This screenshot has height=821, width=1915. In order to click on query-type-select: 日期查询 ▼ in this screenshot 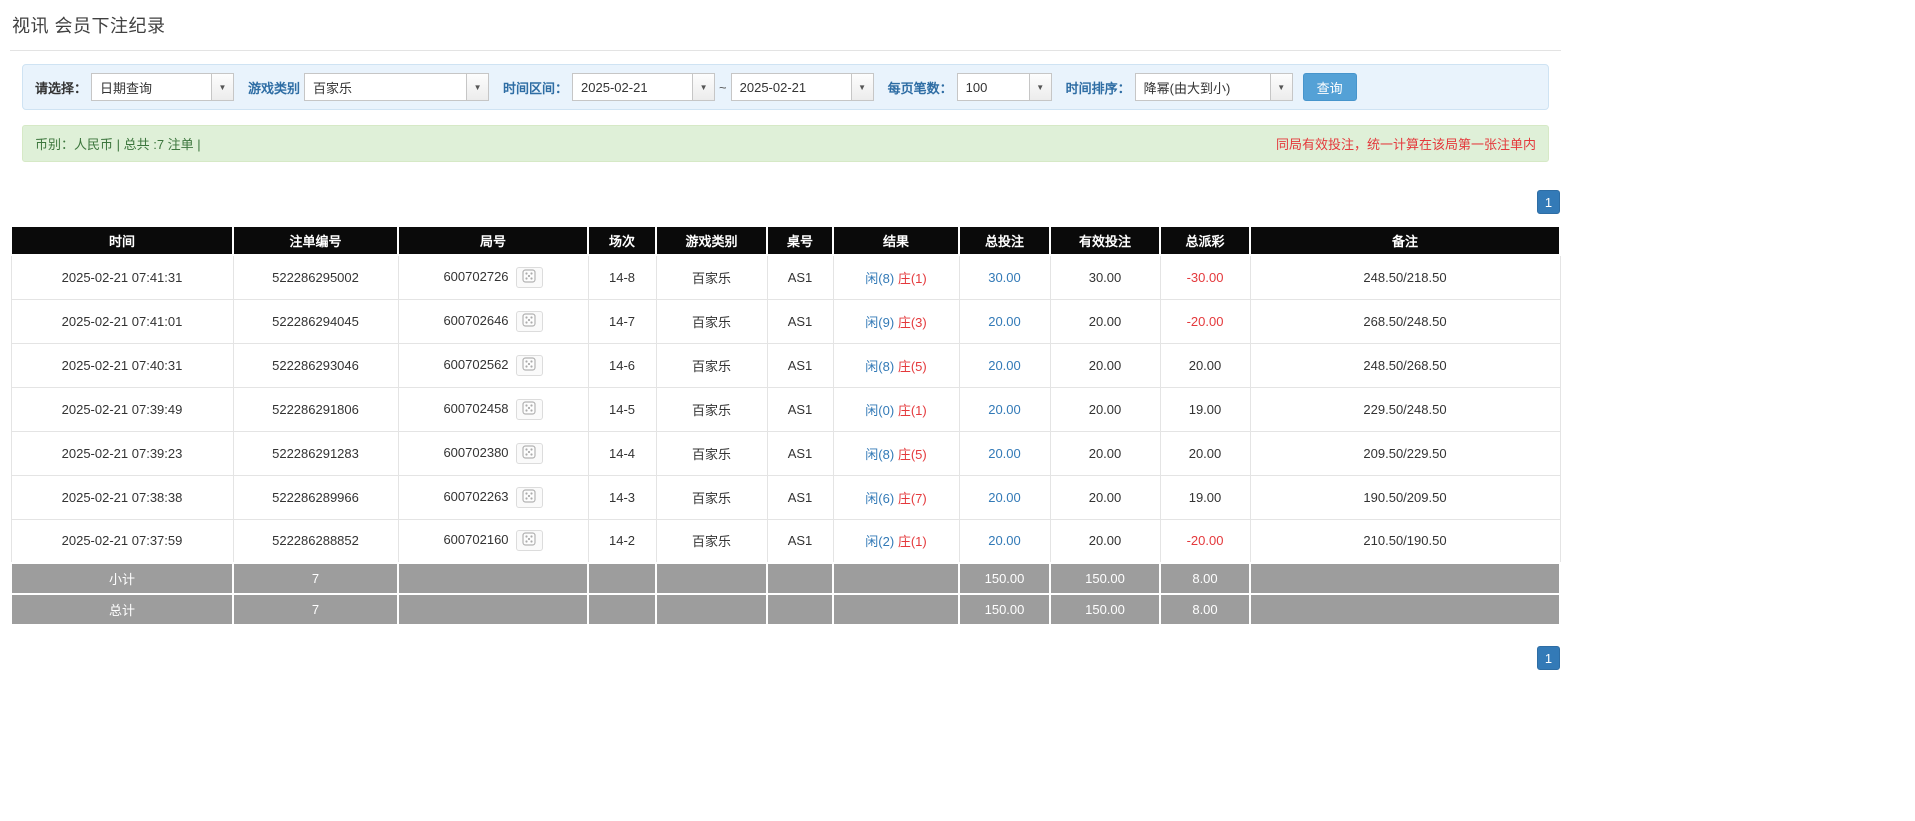, I will do `click(163, 87)`.